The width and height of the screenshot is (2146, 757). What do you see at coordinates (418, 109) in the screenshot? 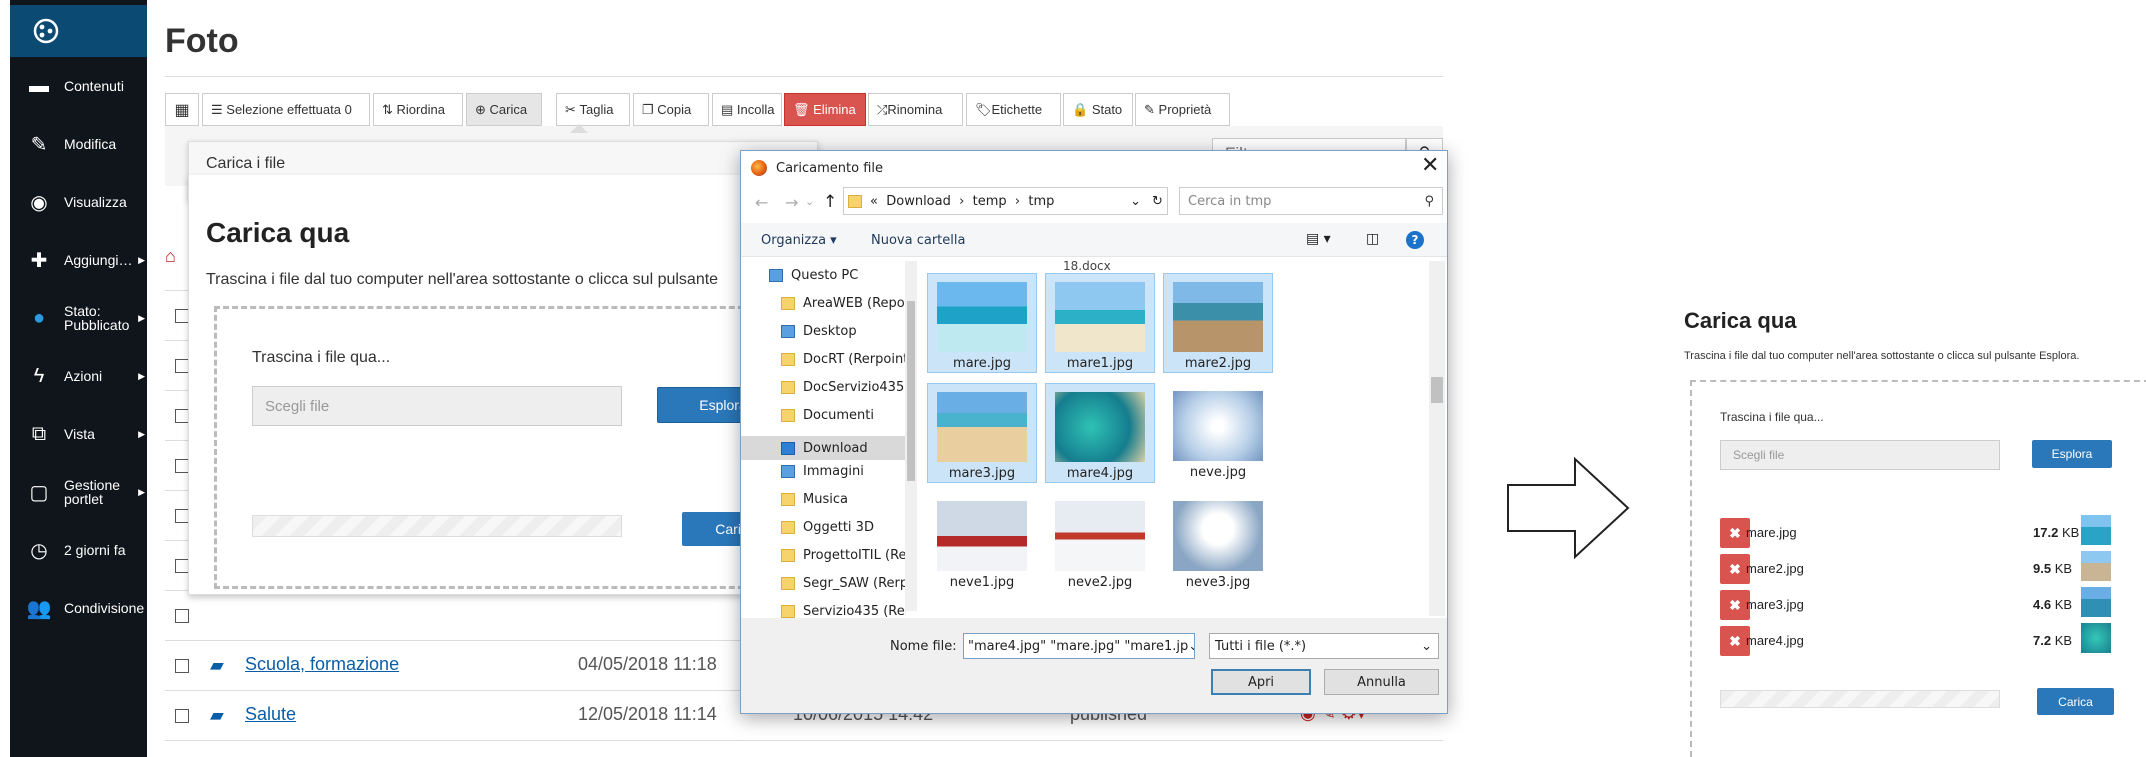
I see `reorder-button: ⇅ Riordina` at bounding box center [418, 109].